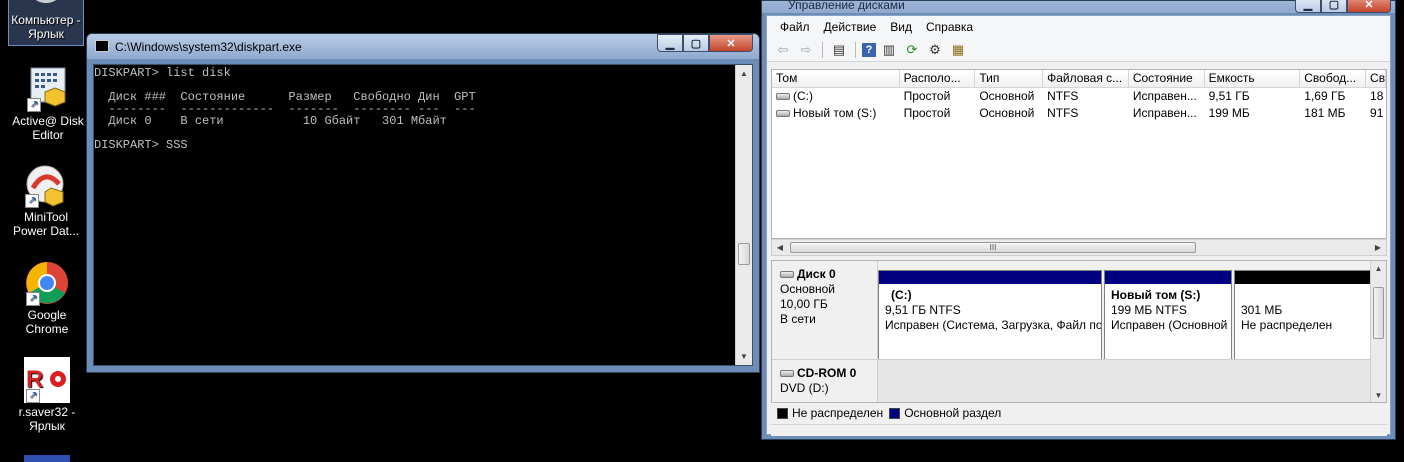 The image size is (1404, 462). I want to click on cdrom-type: DVD (D:), so click(804, 388).